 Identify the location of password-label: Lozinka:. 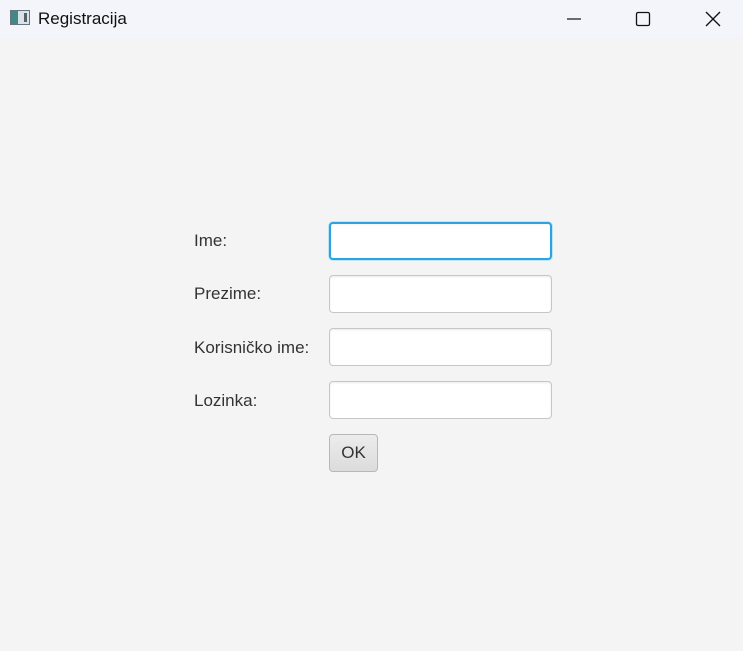
(226, 400).